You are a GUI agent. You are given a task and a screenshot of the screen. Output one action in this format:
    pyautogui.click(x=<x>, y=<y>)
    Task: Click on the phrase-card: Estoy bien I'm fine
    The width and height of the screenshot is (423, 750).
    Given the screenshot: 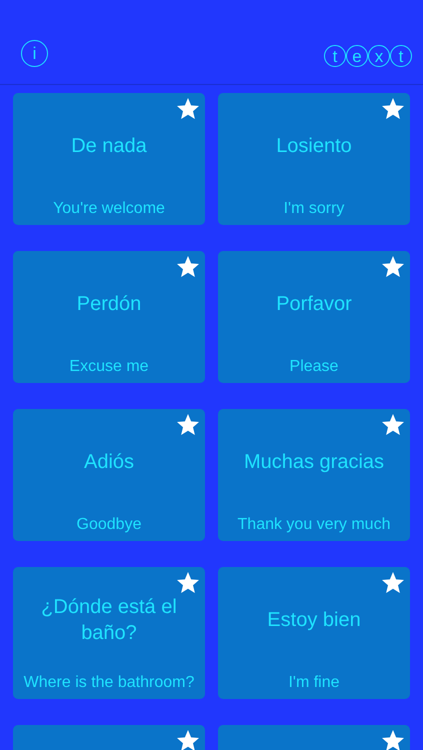 What is the action you would take?
    pyautogui.click(x=314, y=633)
    